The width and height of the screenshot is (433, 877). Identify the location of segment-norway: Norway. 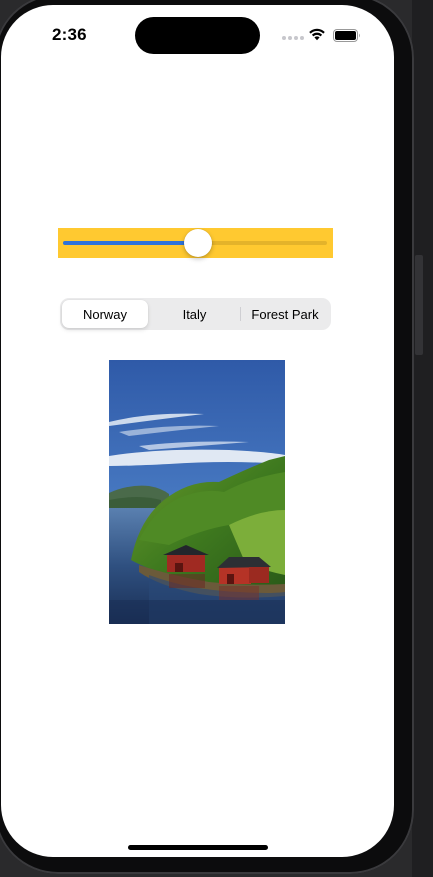
(105, 314).